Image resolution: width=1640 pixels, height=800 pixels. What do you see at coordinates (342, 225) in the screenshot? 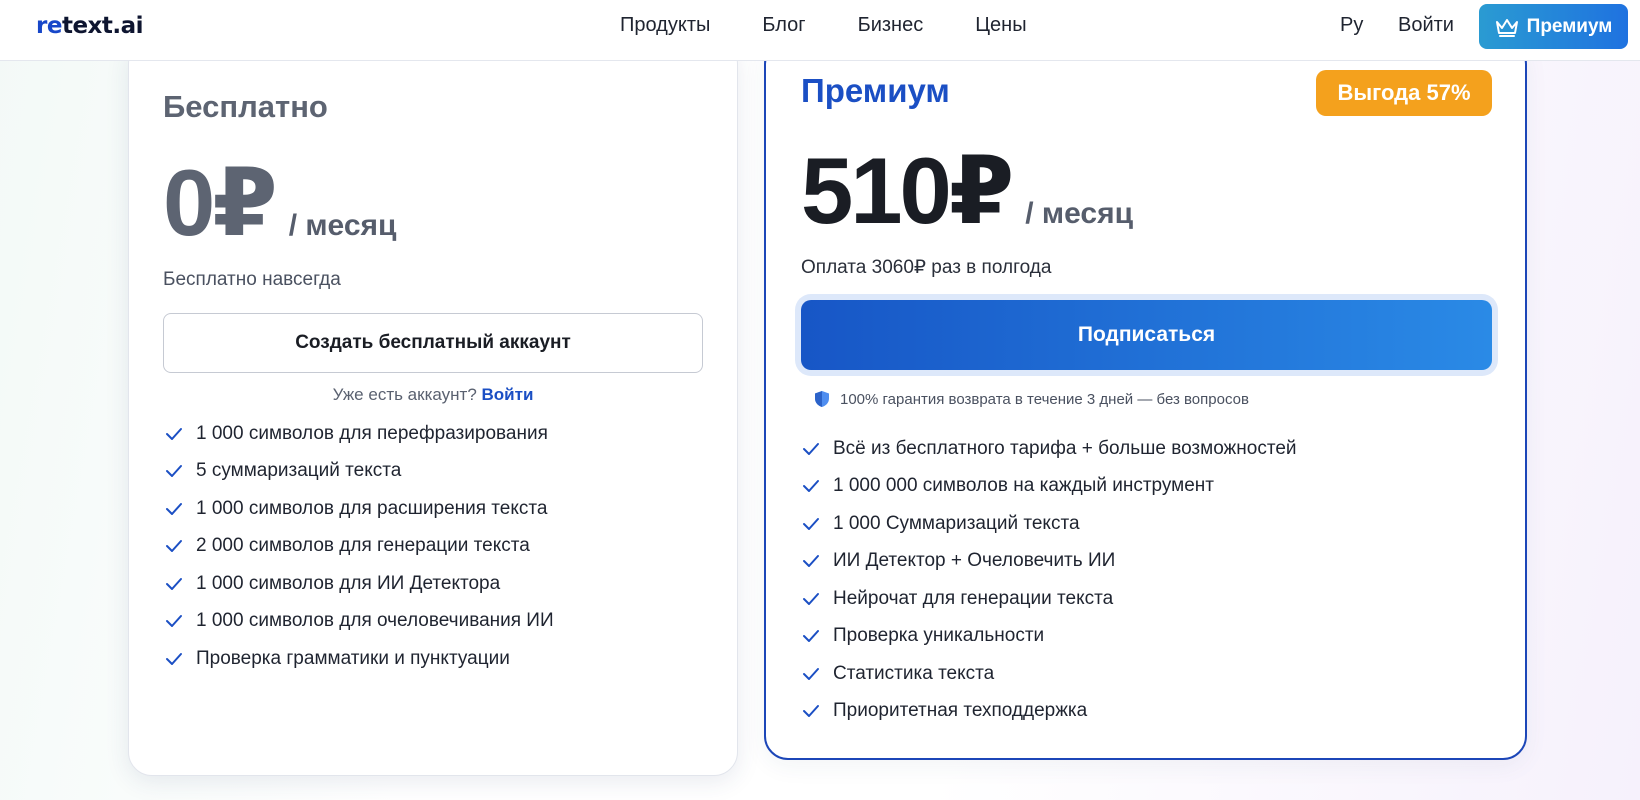
I see `free-price-period: / месяц` at bounding box center [342, 225].